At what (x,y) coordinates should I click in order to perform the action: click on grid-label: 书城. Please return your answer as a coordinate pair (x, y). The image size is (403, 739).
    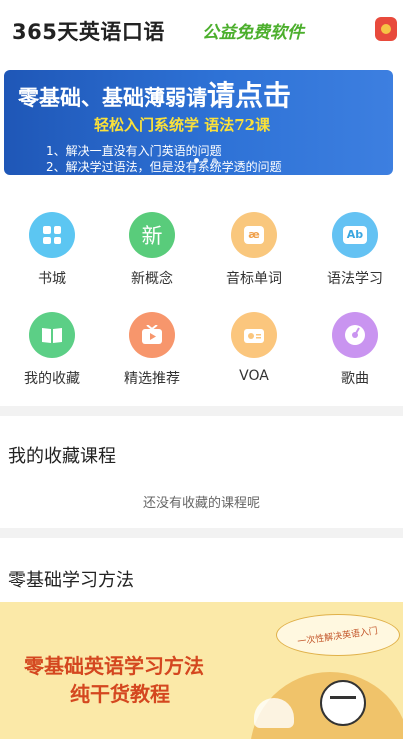
    Looking at the image, I should click on (52, 279).